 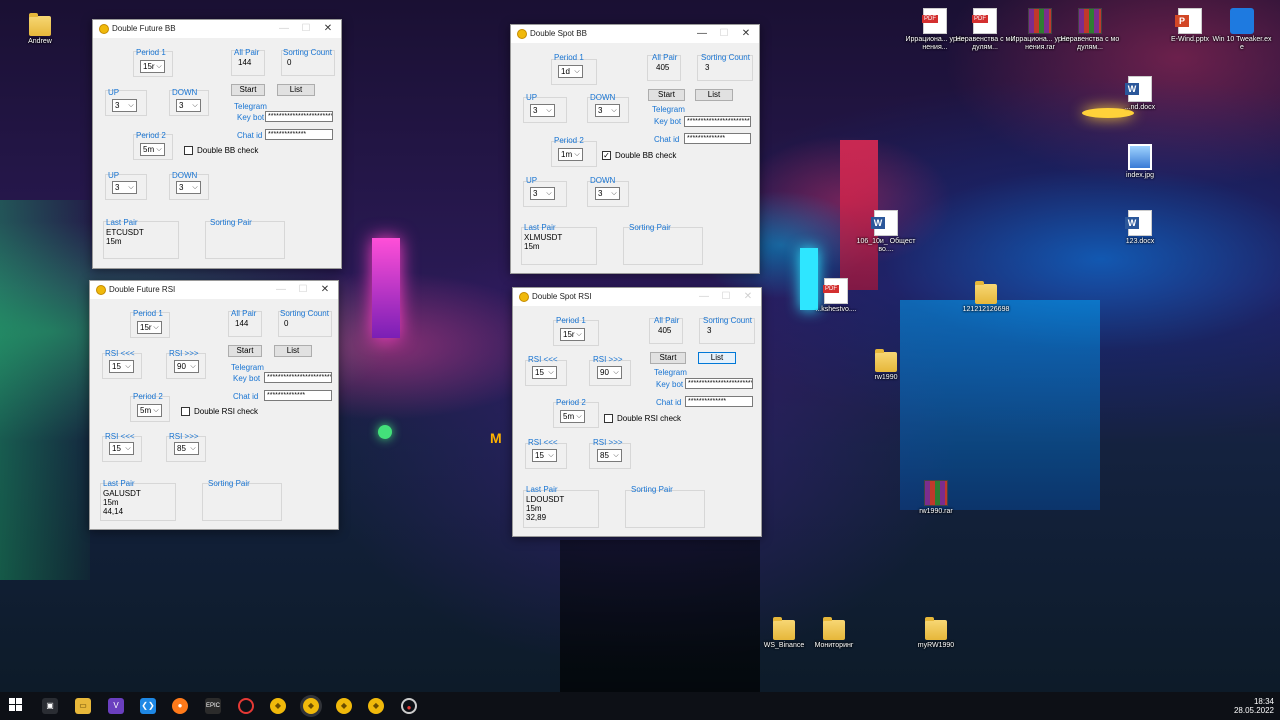 What do you see at coordinates (213, 706) in the screenshot?
I see `epic-games-icon: EPIC` at bounding box center [213, 706].